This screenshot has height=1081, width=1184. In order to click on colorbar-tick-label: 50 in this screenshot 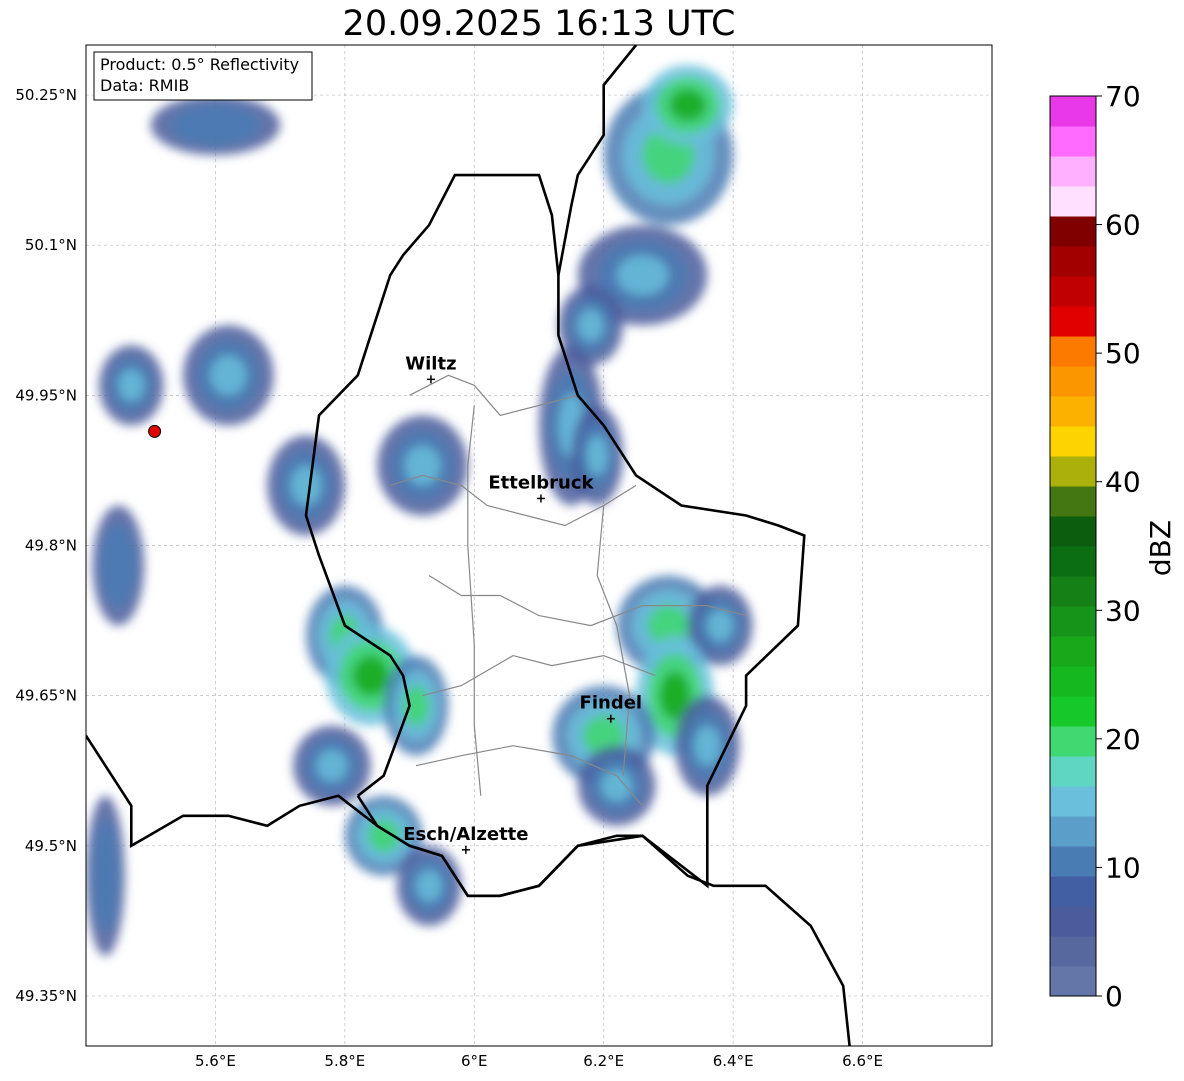, I will do `click(1123, 353)`.